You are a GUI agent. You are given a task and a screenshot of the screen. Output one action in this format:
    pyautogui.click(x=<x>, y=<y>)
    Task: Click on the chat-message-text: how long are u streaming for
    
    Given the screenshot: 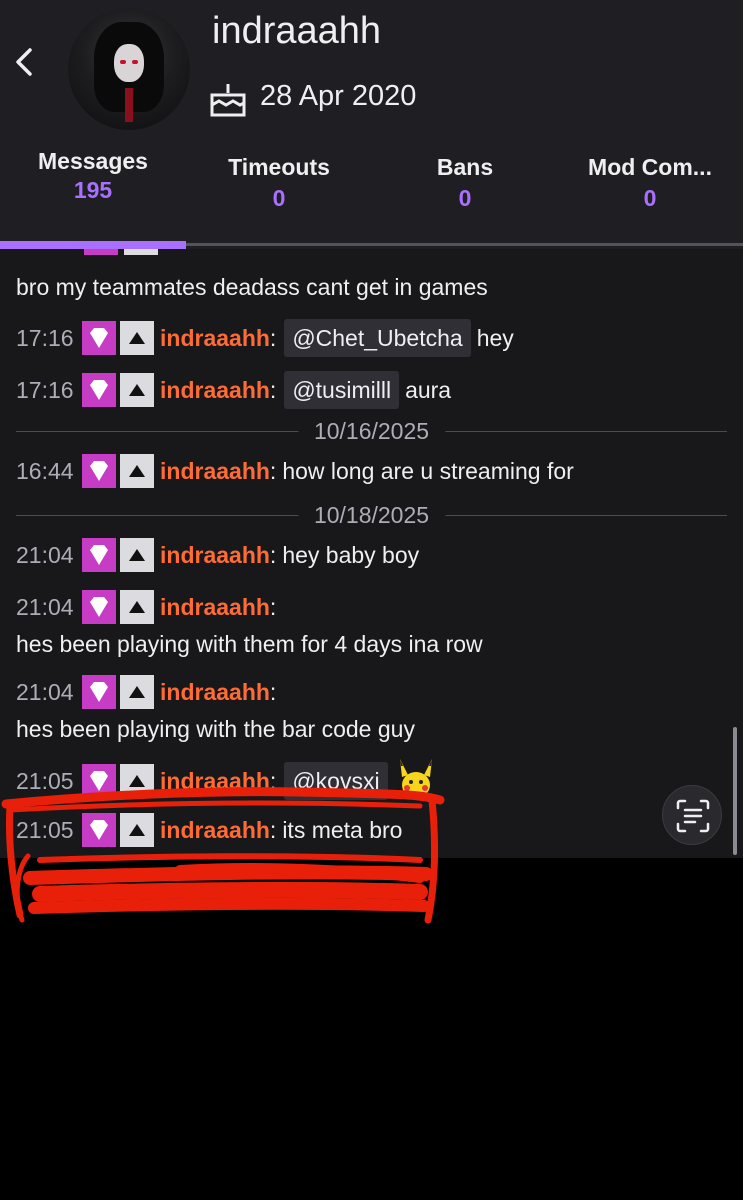 What is the action you would take?
    pyautogui.click(x=428, y=471)
    